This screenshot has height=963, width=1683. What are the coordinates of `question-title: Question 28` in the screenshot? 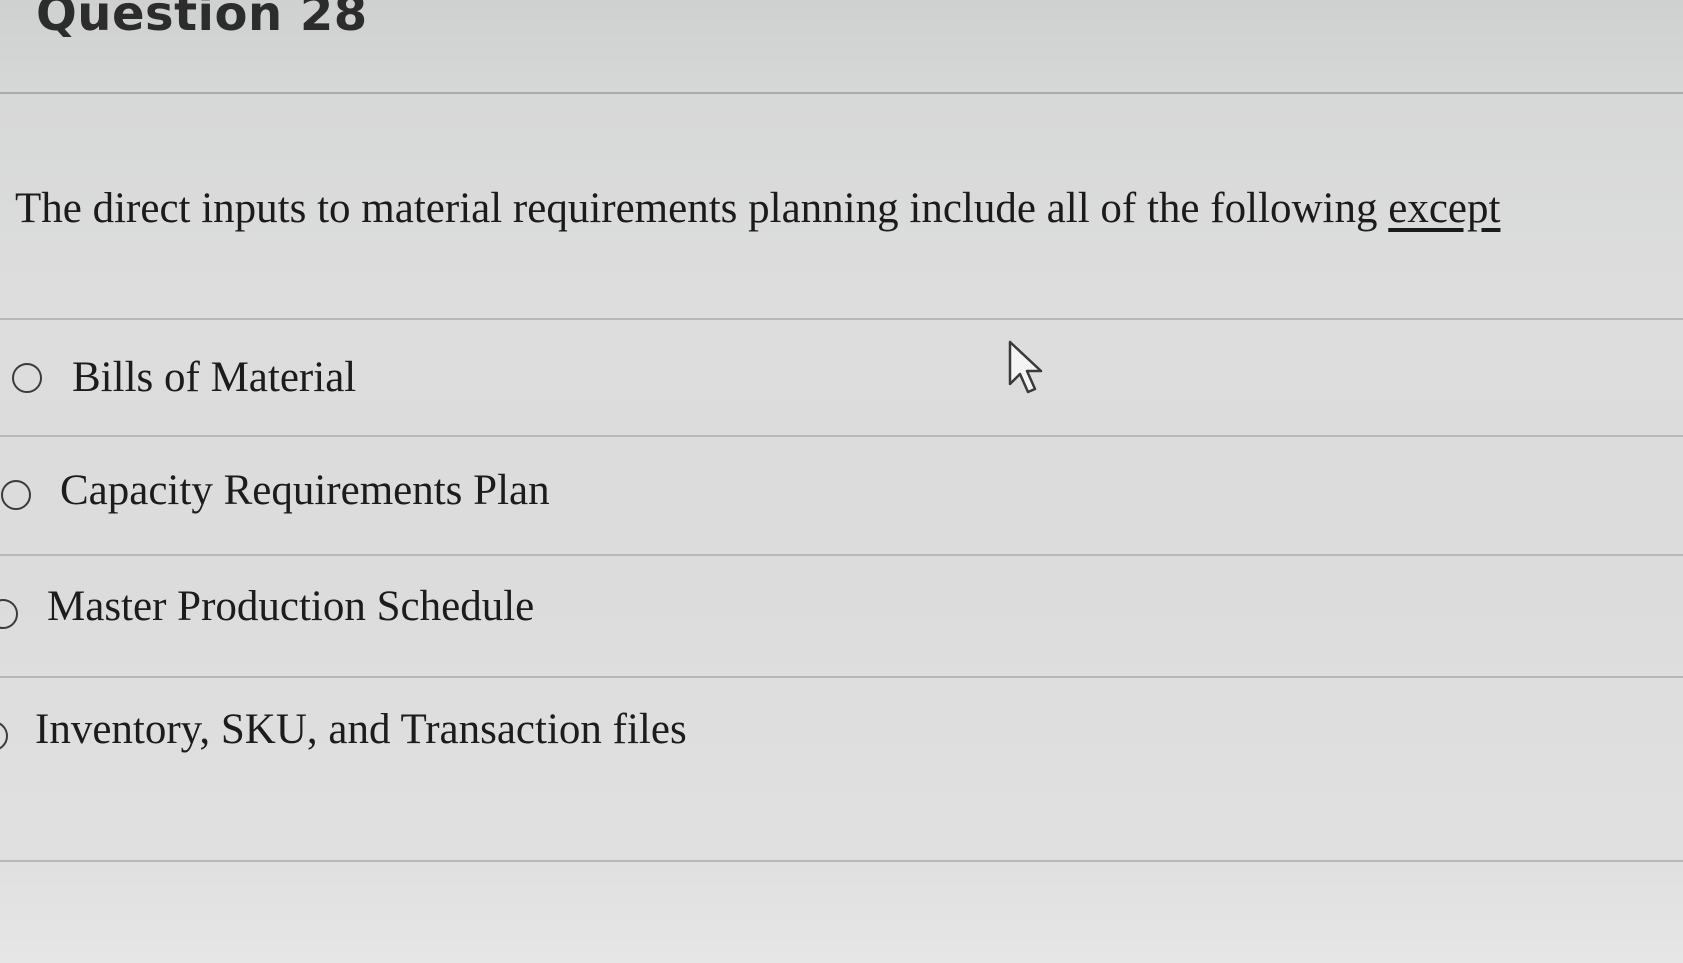 It's located at (202, 21).